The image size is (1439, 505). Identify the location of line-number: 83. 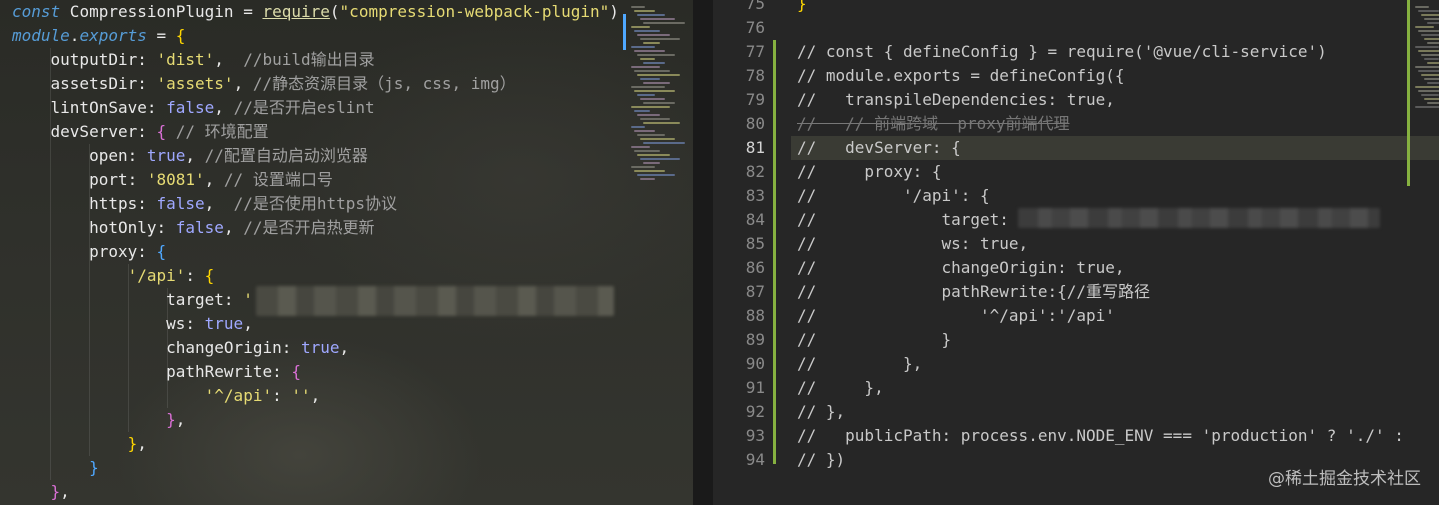
(755, 195).